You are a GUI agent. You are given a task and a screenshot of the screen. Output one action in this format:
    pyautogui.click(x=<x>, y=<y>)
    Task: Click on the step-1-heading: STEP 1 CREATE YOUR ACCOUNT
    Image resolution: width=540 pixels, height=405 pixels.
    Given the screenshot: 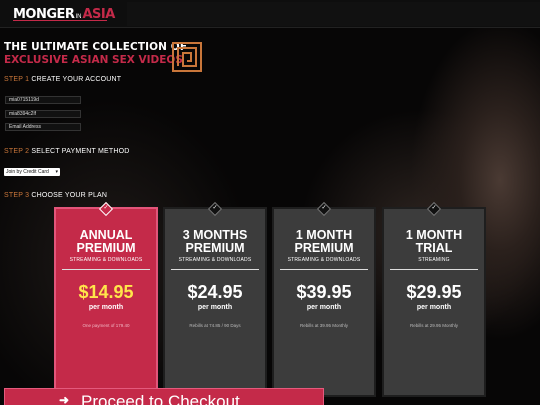 What is the action you would take?
    pyautogui.click(x=62, y=79)
    